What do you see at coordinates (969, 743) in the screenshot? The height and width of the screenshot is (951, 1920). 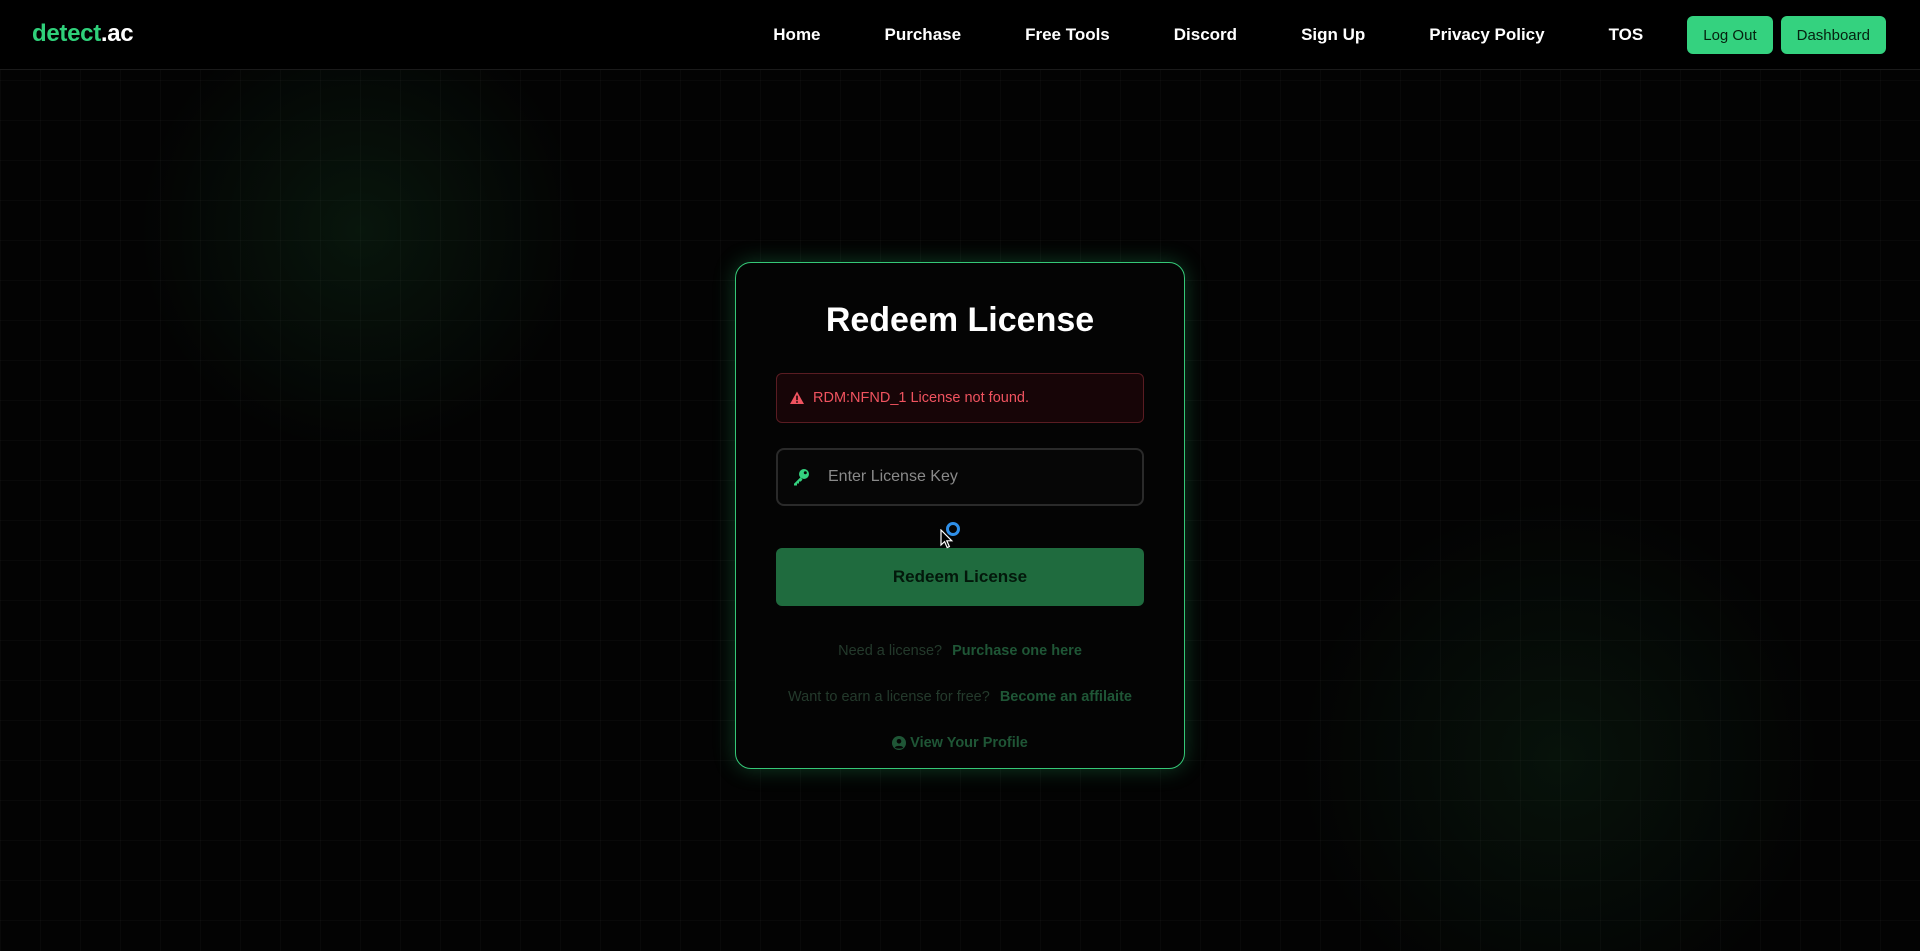 I see `view-profile-text: View Your Profile` at bounding box center [969, 743].